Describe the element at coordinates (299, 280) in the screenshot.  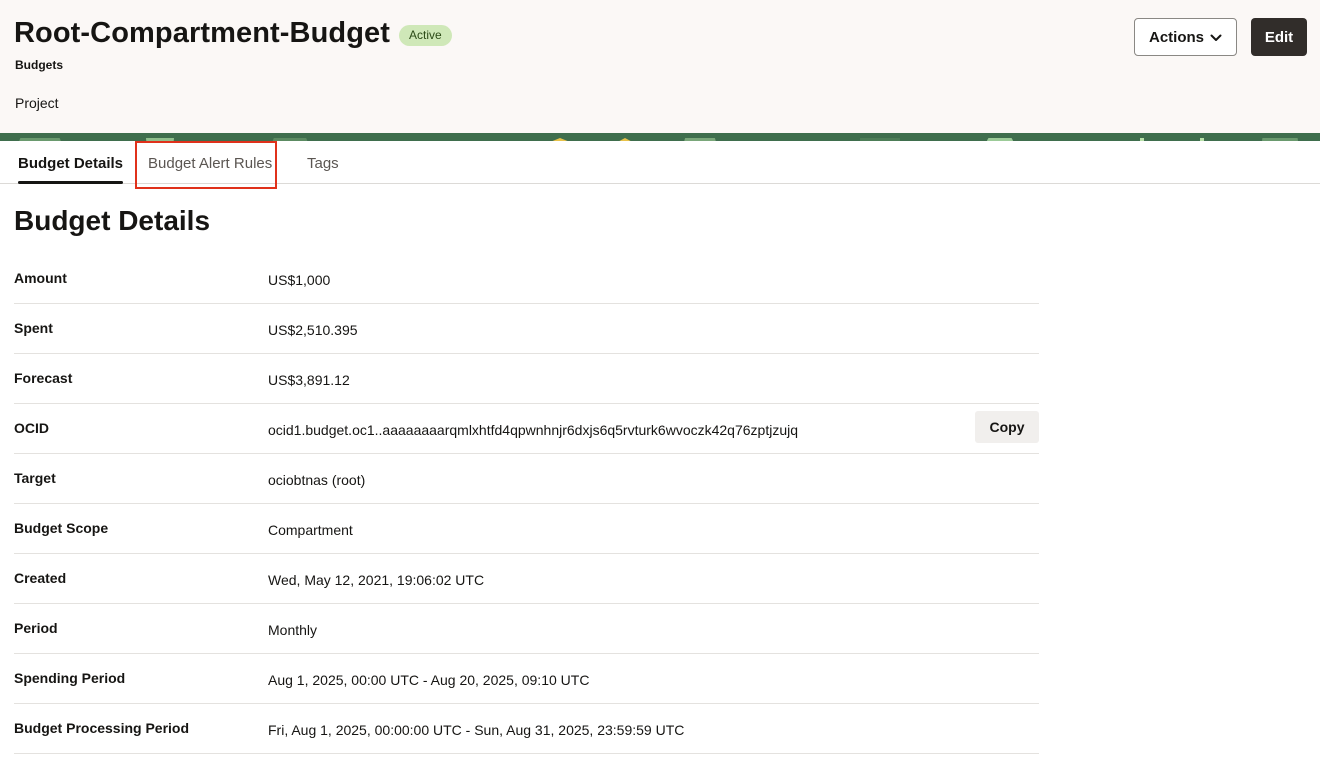
I see `detail-value: US$1,000` at that location.